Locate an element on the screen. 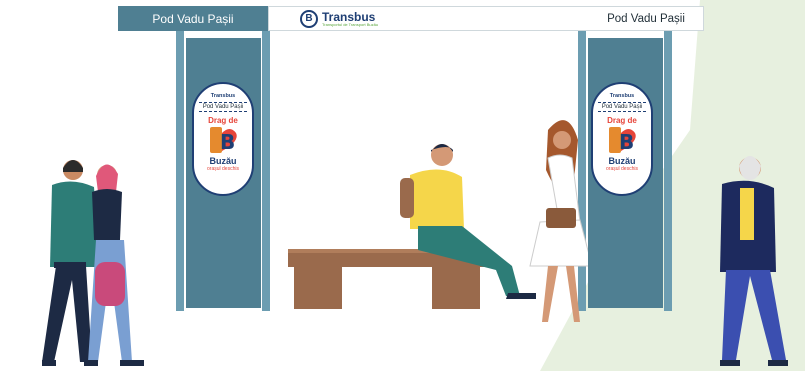  couple-figure is located at coordinates (93, 263).